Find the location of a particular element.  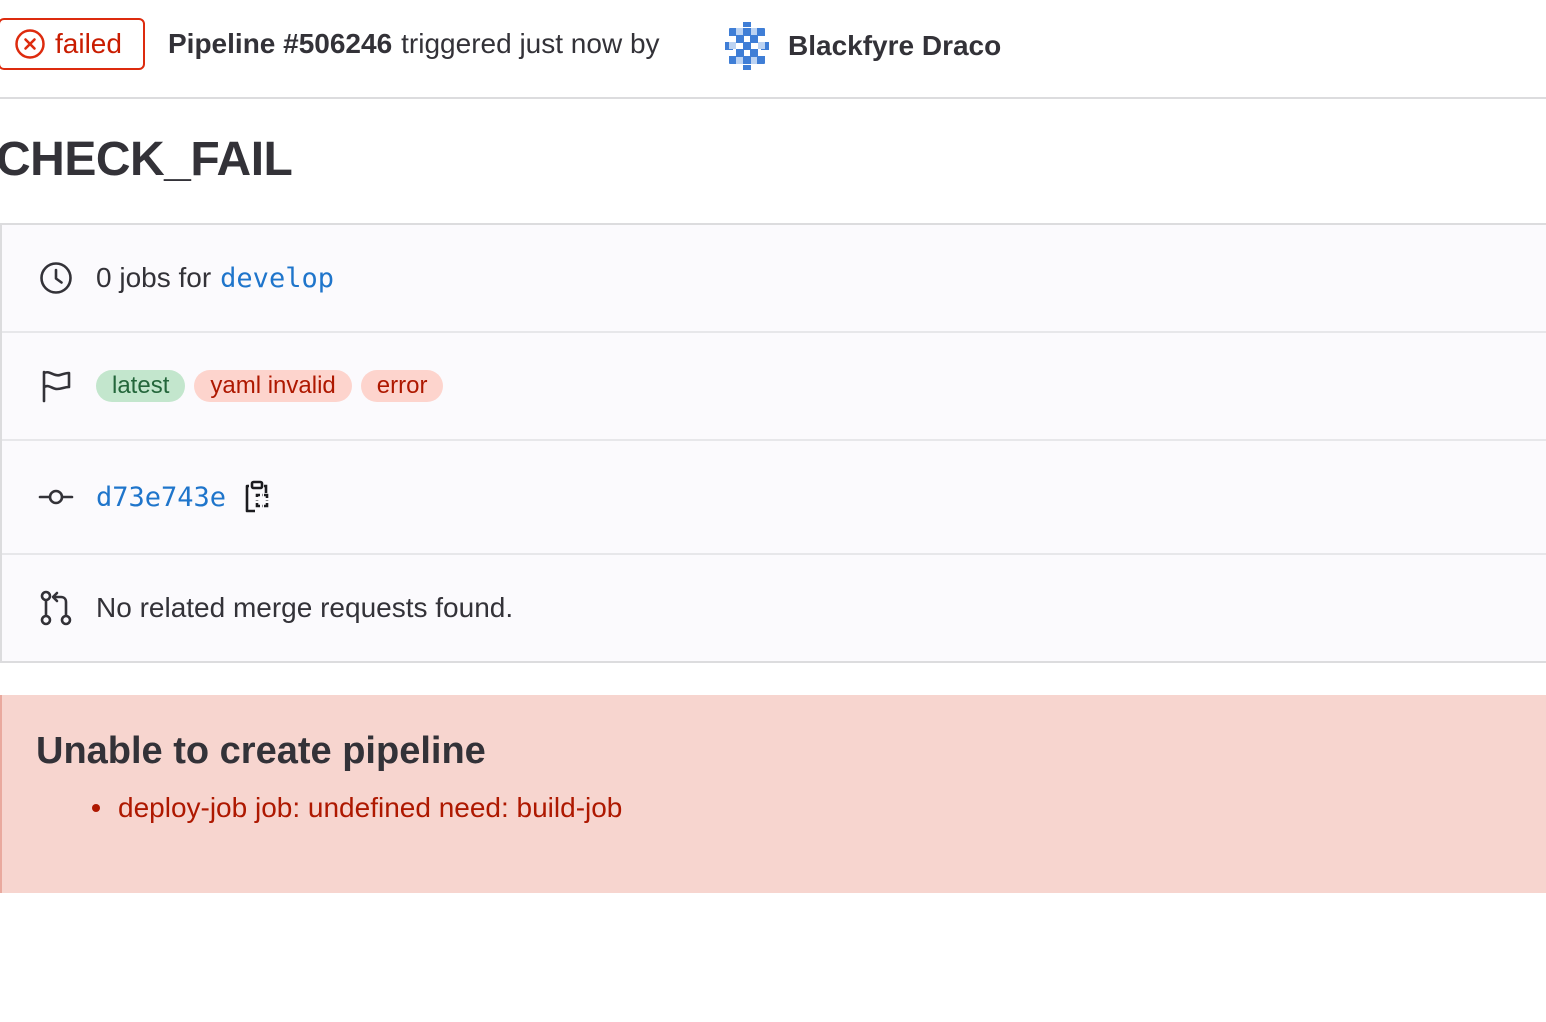

commit-icon is located at coordinates (56, 497).